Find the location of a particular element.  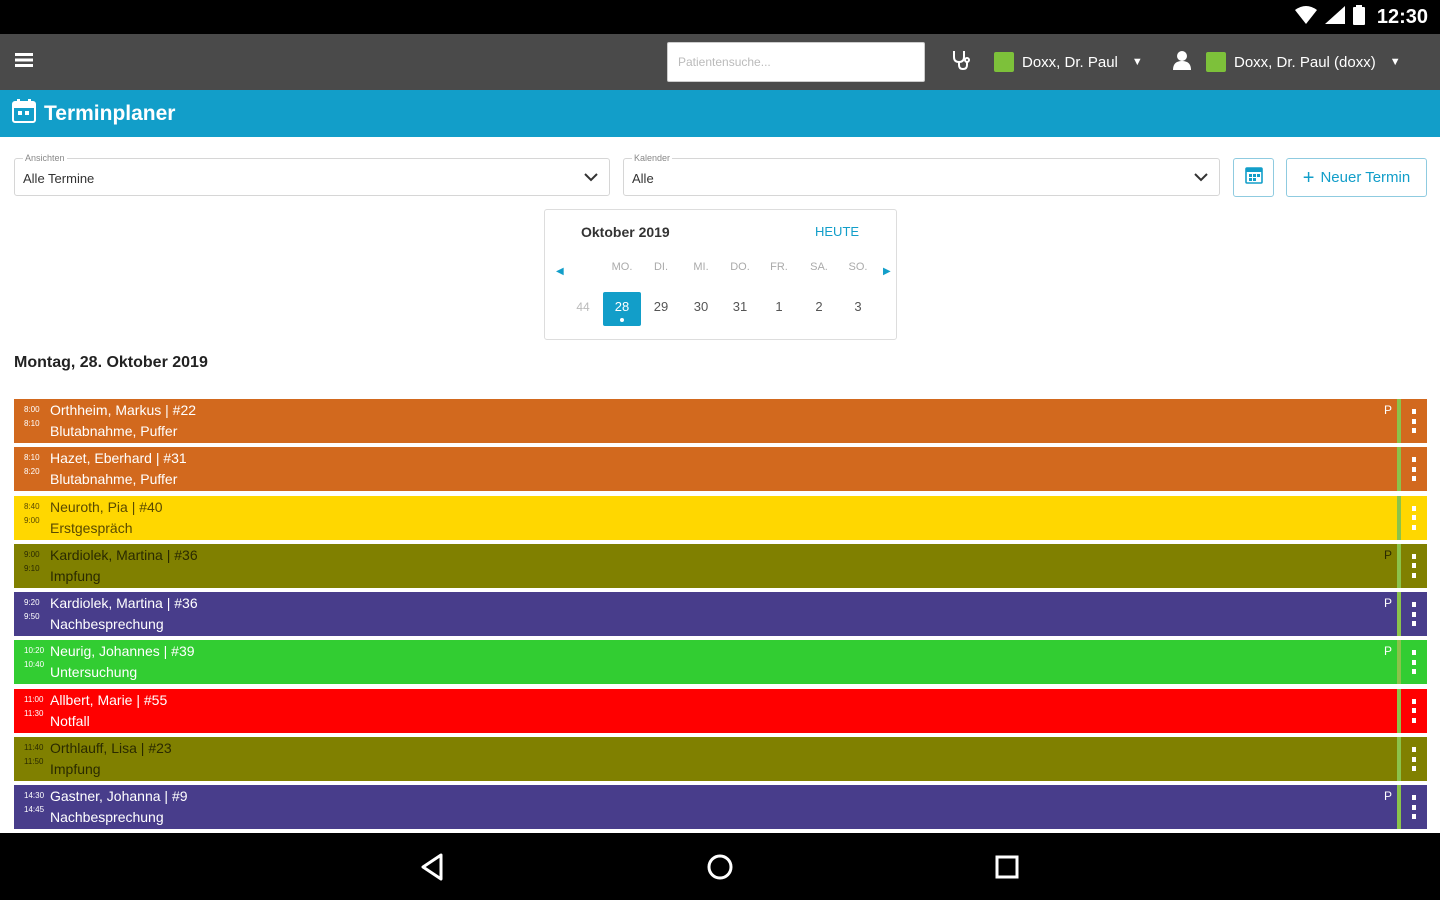

recent-apps-icon is located at coordinates (1007, 867).